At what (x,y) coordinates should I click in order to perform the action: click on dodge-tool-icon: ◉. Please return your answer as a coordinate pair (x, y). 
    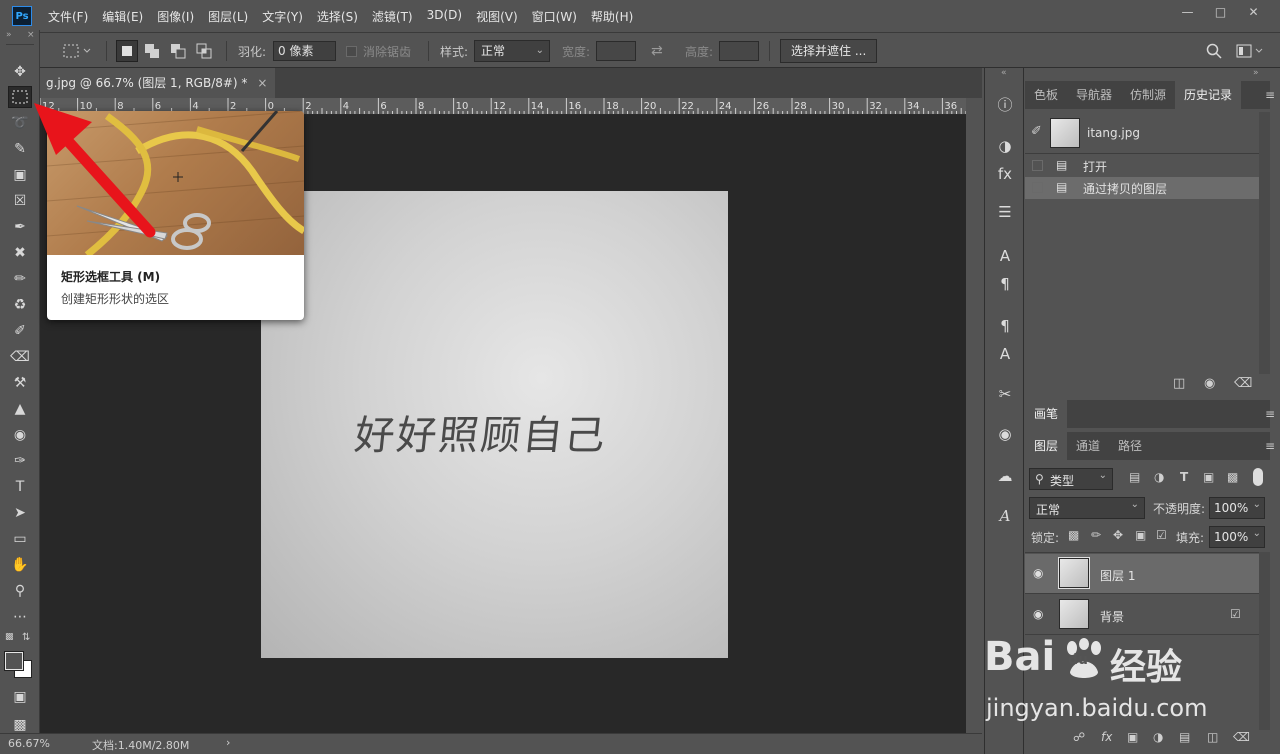
    Looking at the image, I should click on (20, 435).